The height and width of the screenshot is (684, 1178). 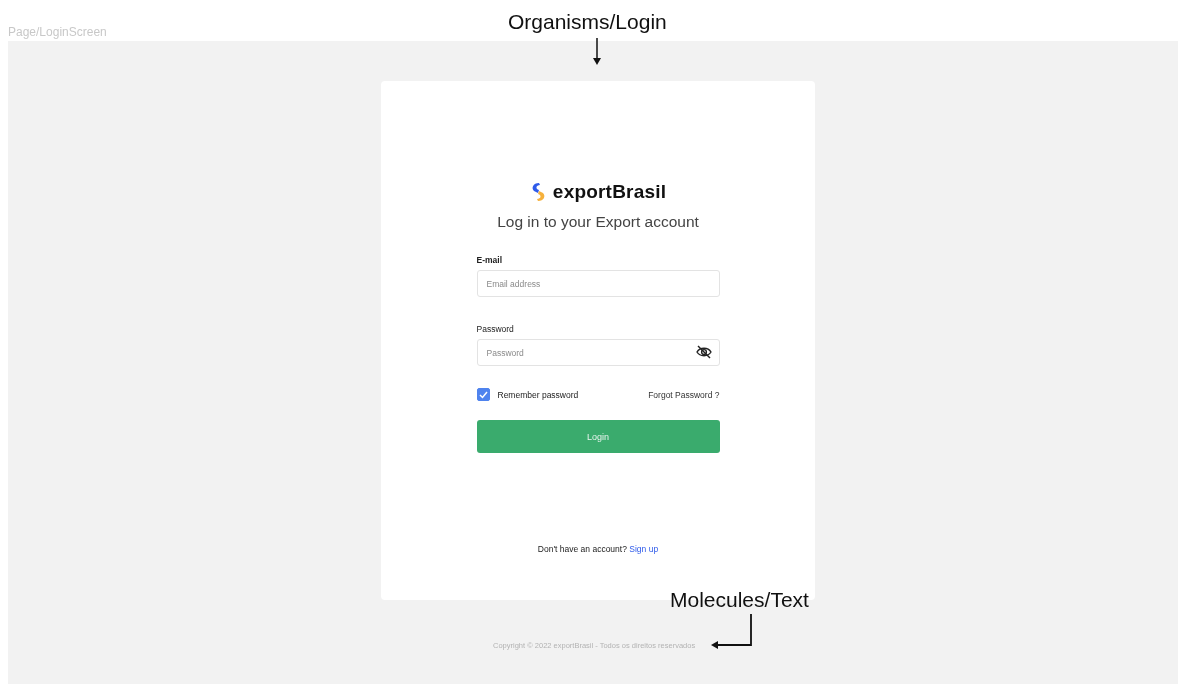 I want to click on remember-label: Remember password, so click(x=538, y=394).